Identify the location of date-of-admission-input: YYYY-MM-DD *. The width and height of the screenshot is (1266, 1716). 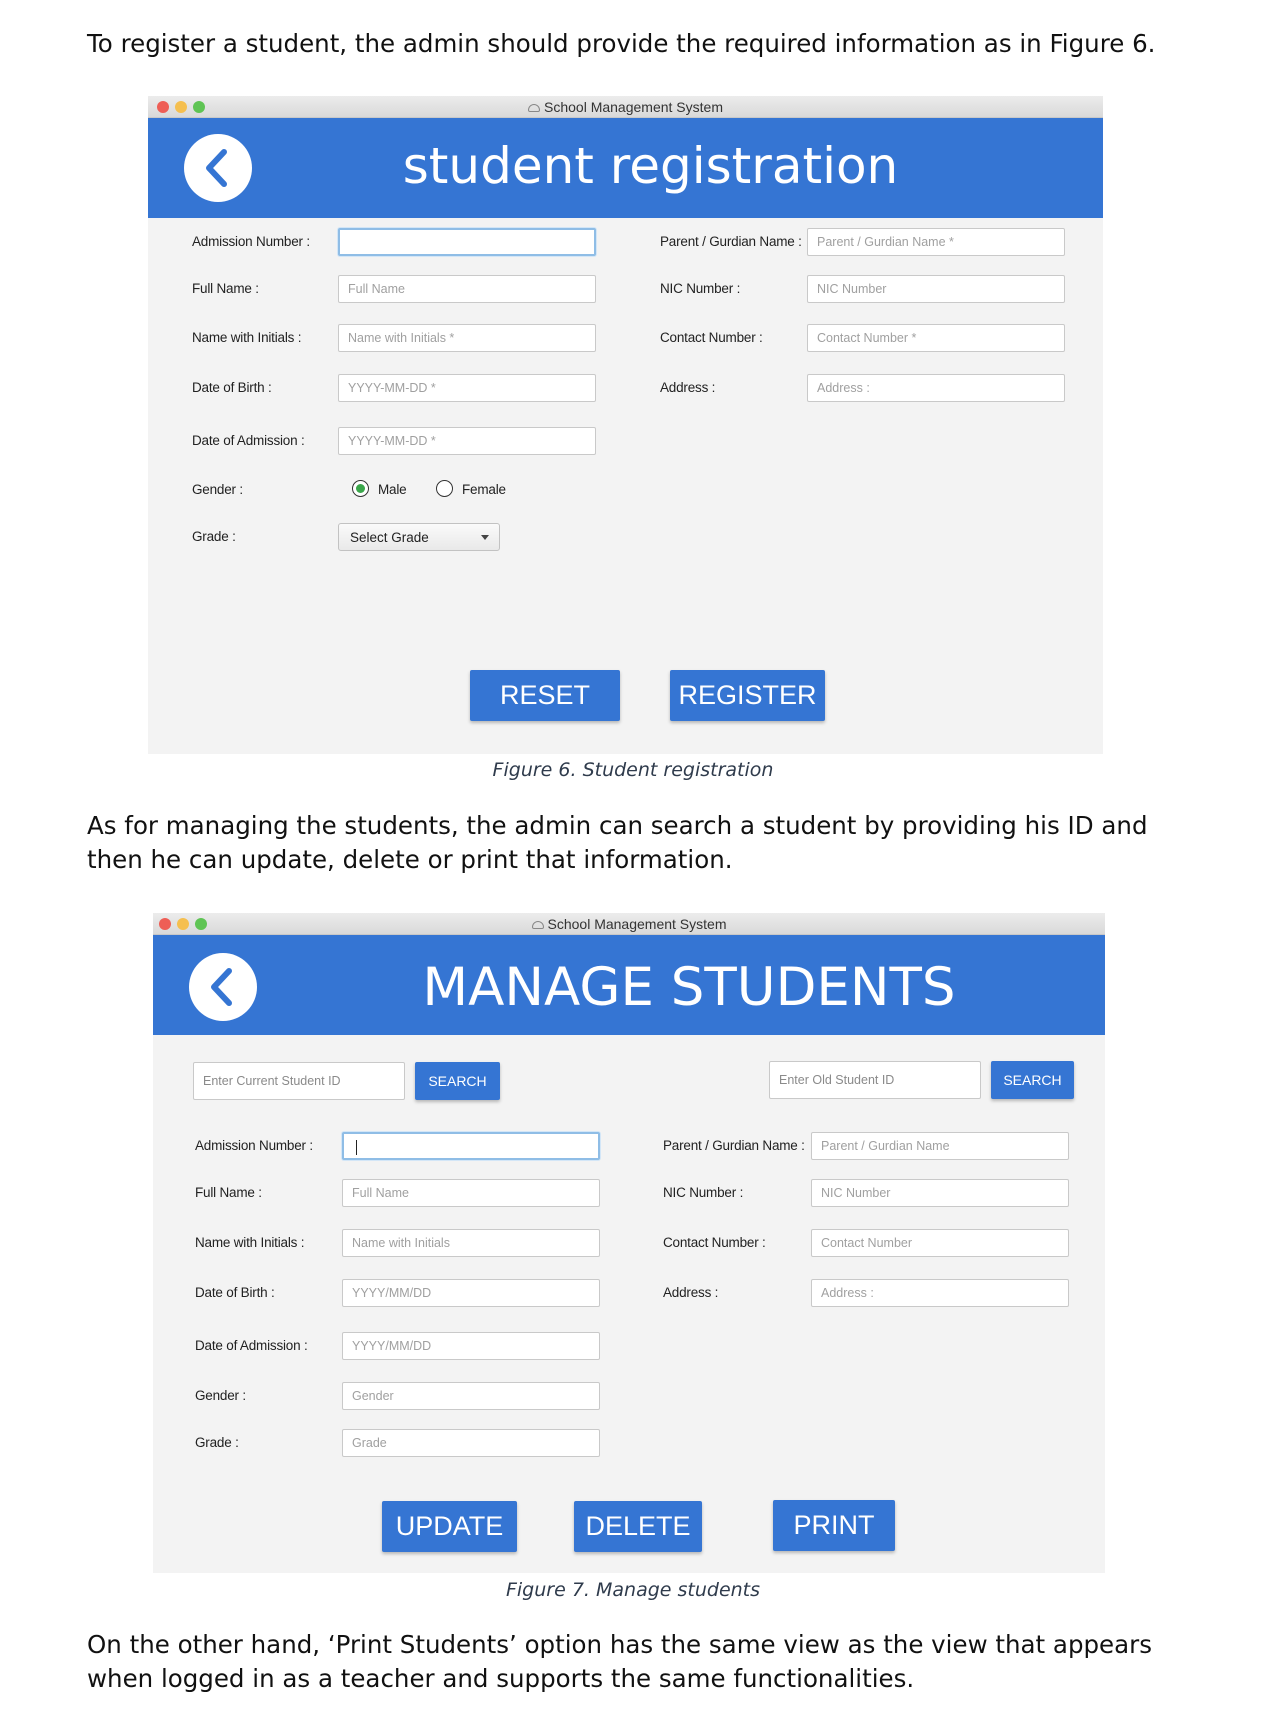
(467, 441).